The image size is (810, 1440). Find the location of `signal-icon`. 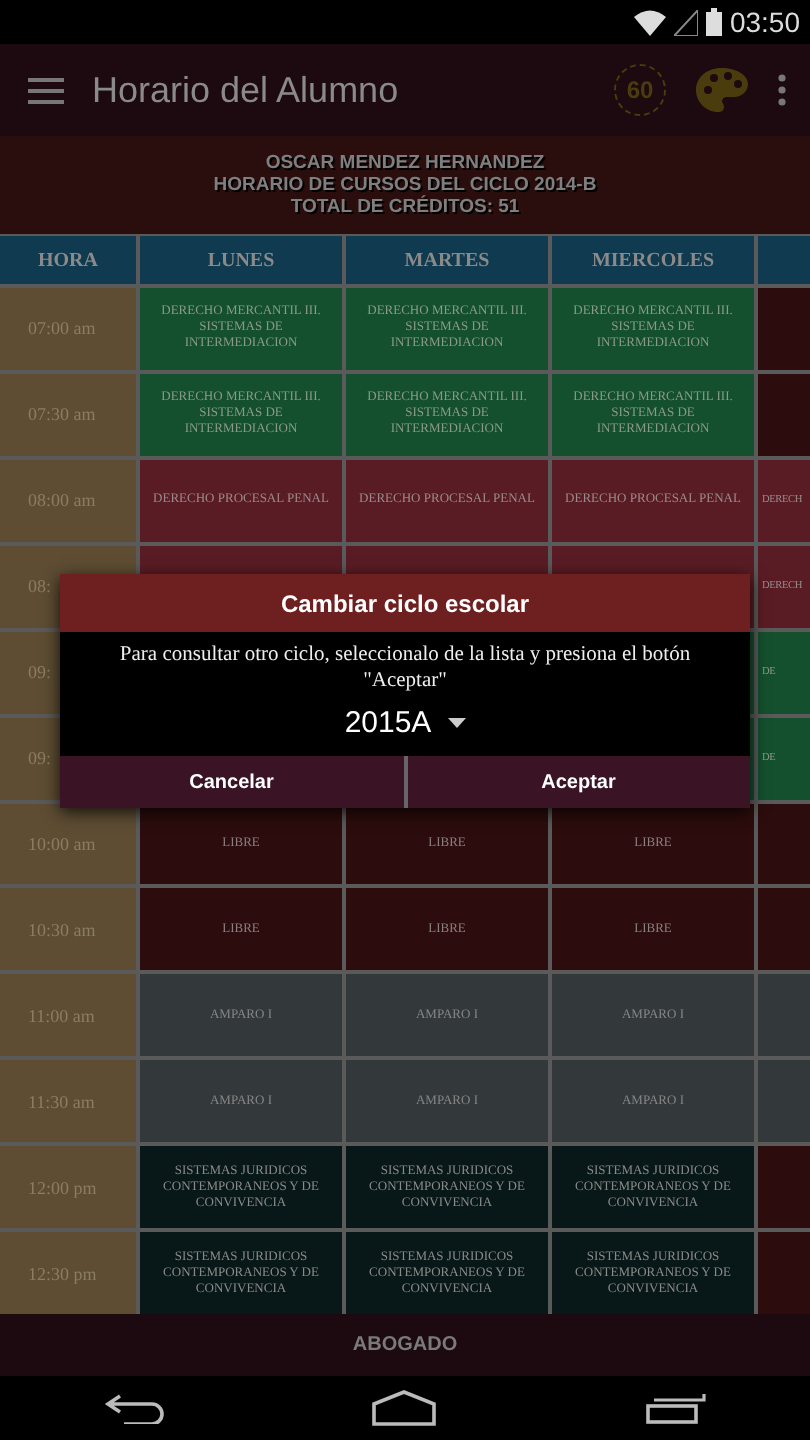

signal-icon is located at coordinates (685, 22).